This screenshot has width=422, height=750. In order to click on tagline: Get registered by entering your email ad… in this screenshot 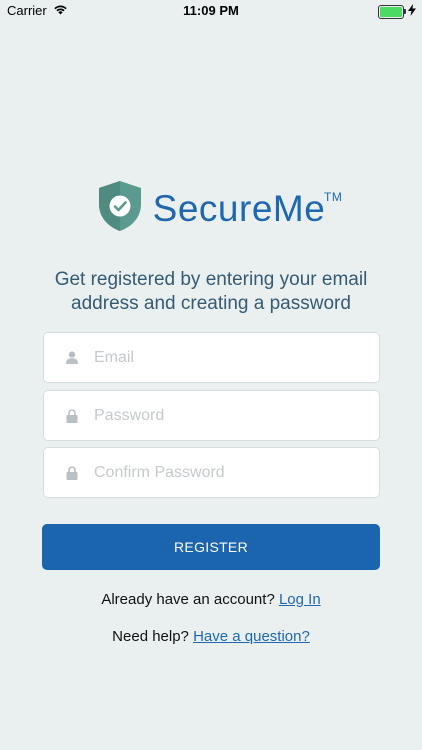, I will do `click(211, 291)`.